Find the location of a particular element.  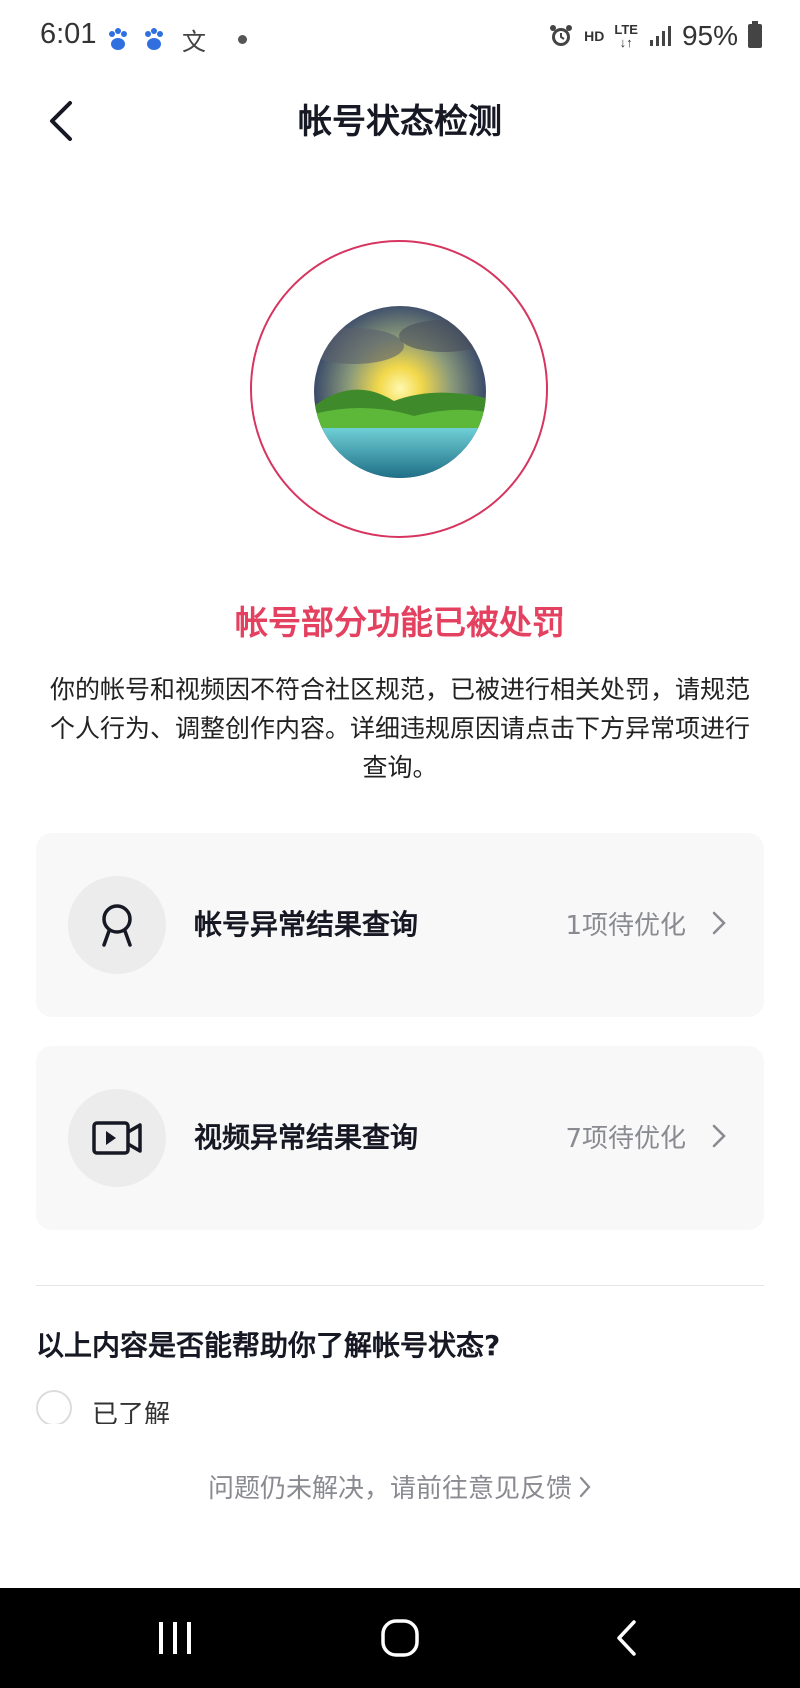

user-icon is located at coordinates (117, 925).